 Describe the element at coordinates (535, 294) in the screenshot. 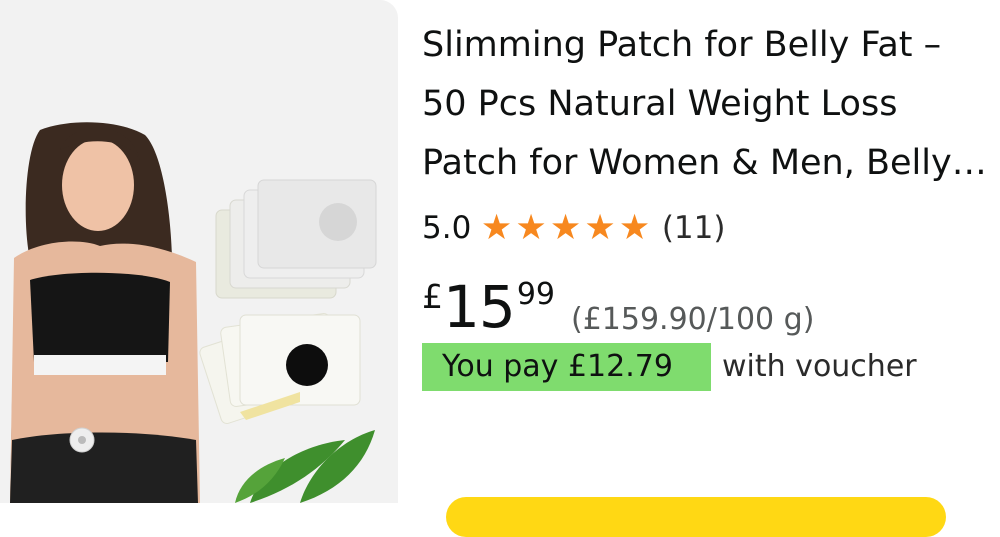

I see `price-fraction: 99` at that location.